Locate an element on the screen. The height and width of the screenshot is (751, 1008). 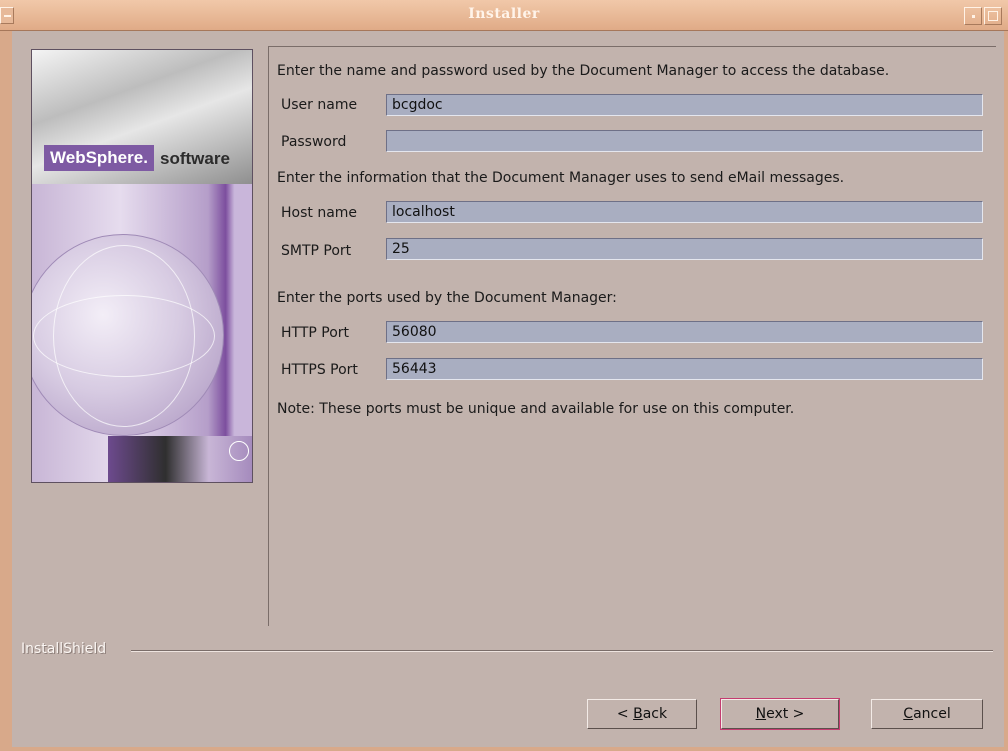
globe-icon is located at coordinates (128, 335).